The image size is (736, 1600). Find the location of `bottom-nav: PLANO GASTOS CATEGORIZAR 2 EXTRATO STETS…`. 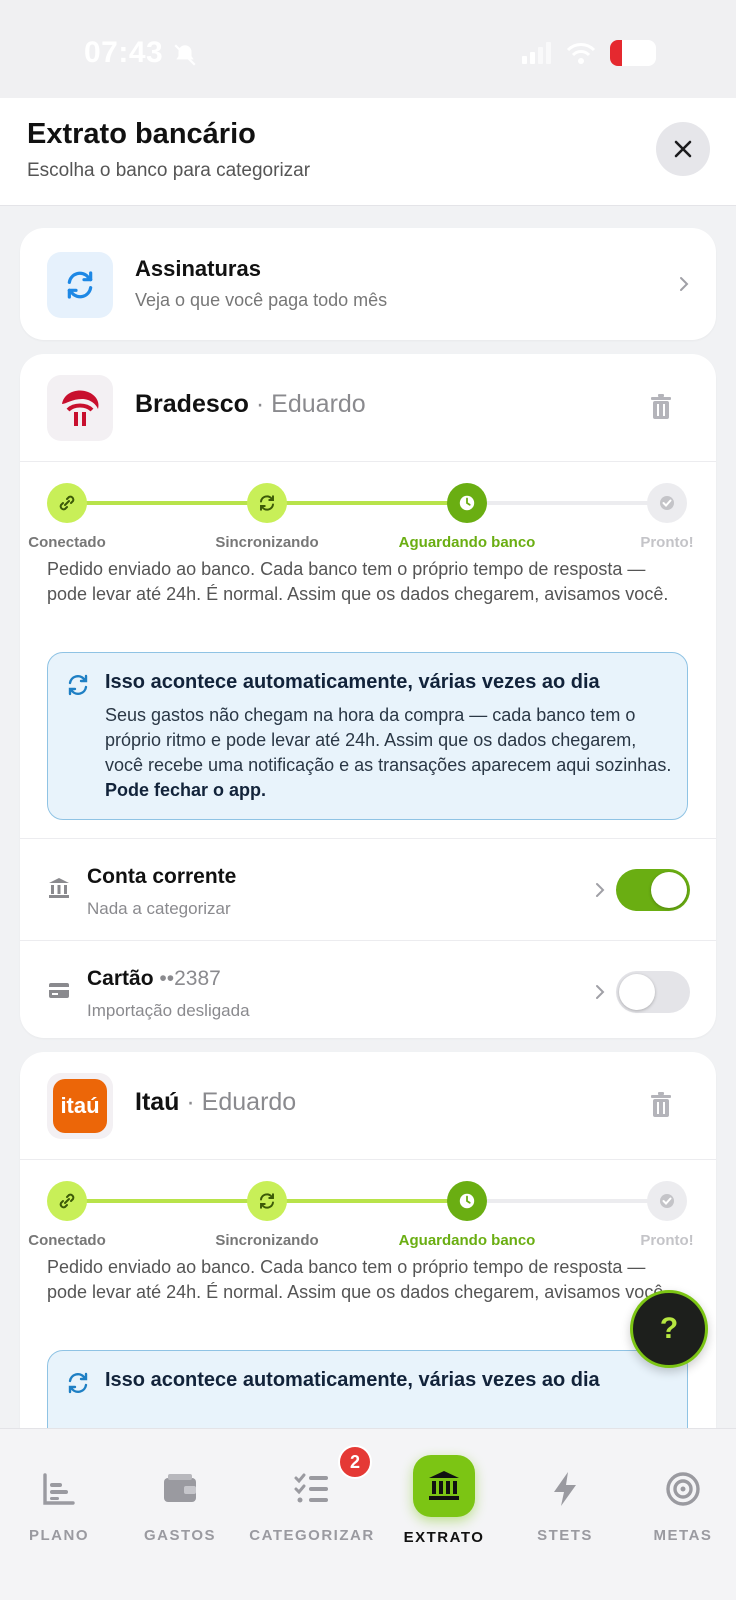

bottom-nav: PLANO GASTOS CATEGORIZAR 2 EXTRATO STETS… is located at coordinates (368, 1514).